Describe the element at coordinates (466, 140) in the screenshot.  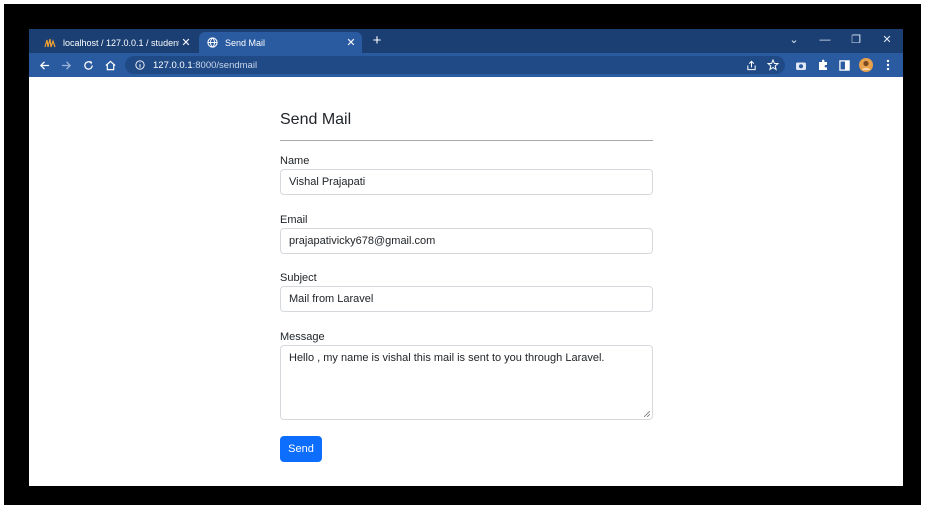
I see `title-divider` at that location.